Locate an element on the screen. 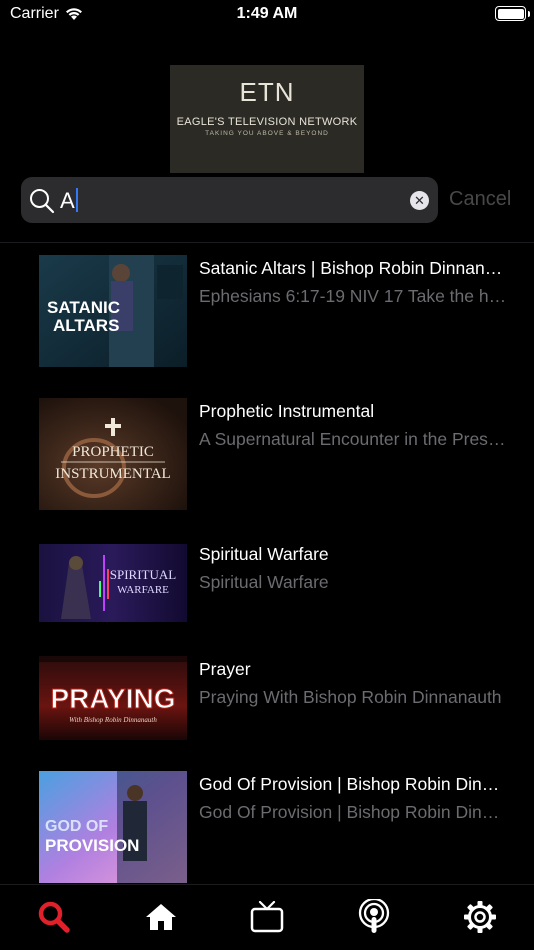 This screenshot has height=950, width=534. tv-icon is located at coordinates (267, 919).